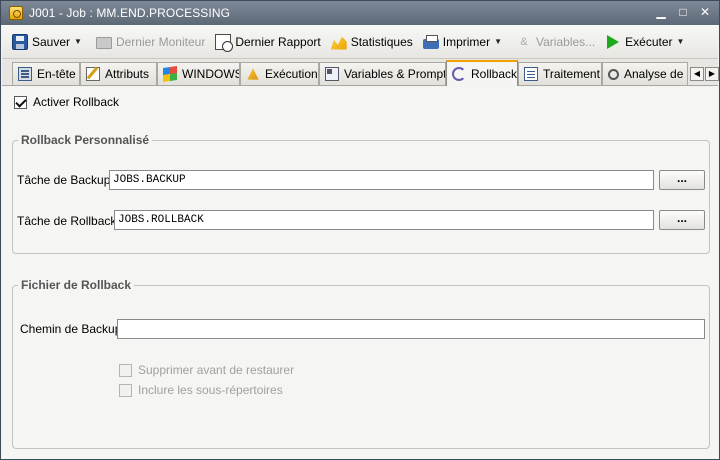  What do you see at coordinates (681, 41) in the screenshot?
I see `execute-dropdown-icon: ▼` at bounding box center [681, 41].